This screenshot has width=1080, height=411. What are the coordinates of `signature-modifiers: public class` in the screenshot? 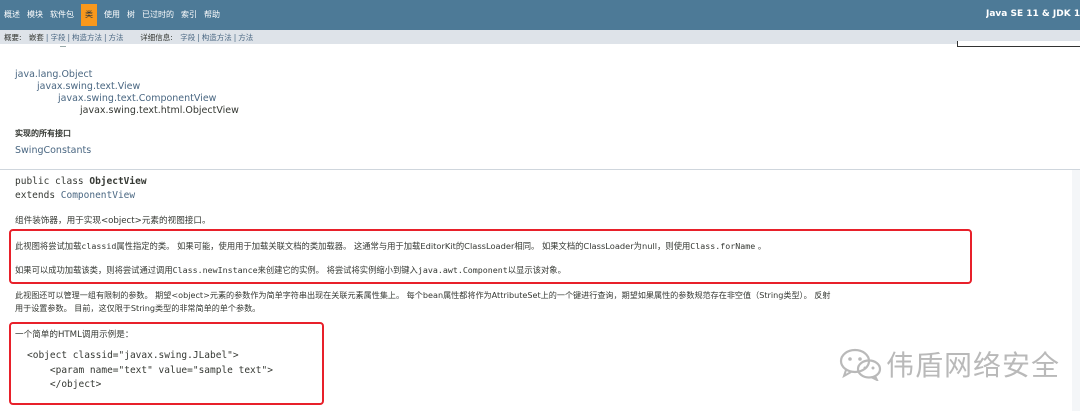 It's located at (52, 181).